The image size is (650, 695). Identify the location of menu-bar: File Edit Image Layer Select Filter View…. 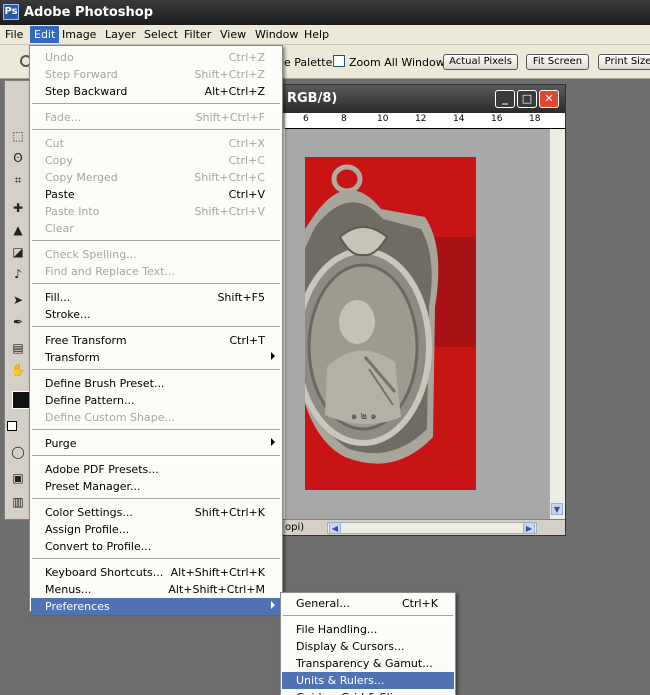
(325, 35).